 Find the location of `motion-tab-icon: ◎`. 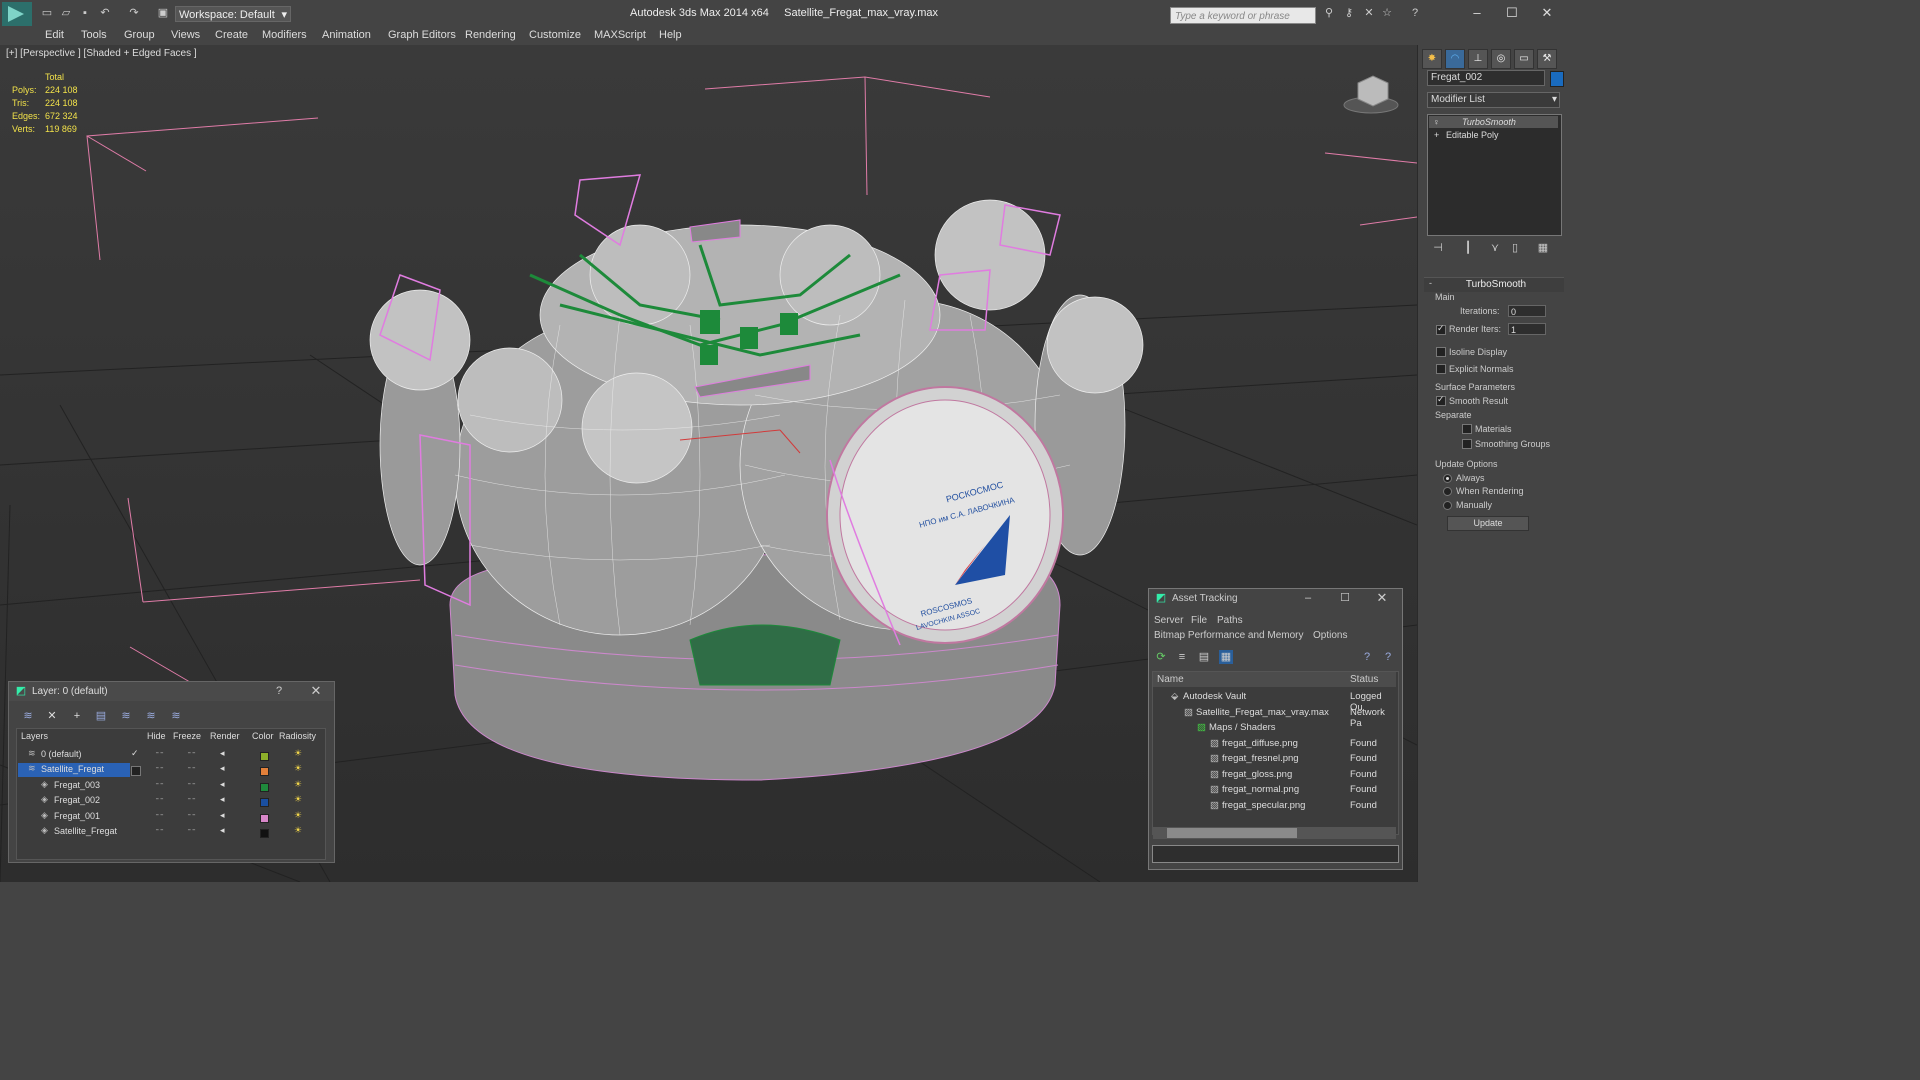

motion-tab-icon: ◎ is located at coordinates (1501, 59).